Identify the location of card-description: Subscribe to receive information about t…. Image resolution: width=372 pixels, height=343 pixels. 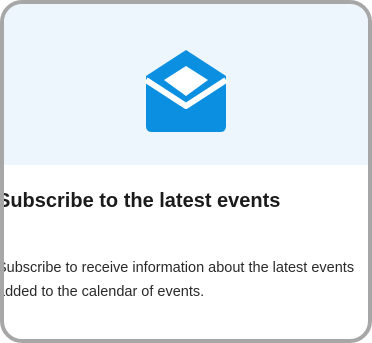
(177, 280).